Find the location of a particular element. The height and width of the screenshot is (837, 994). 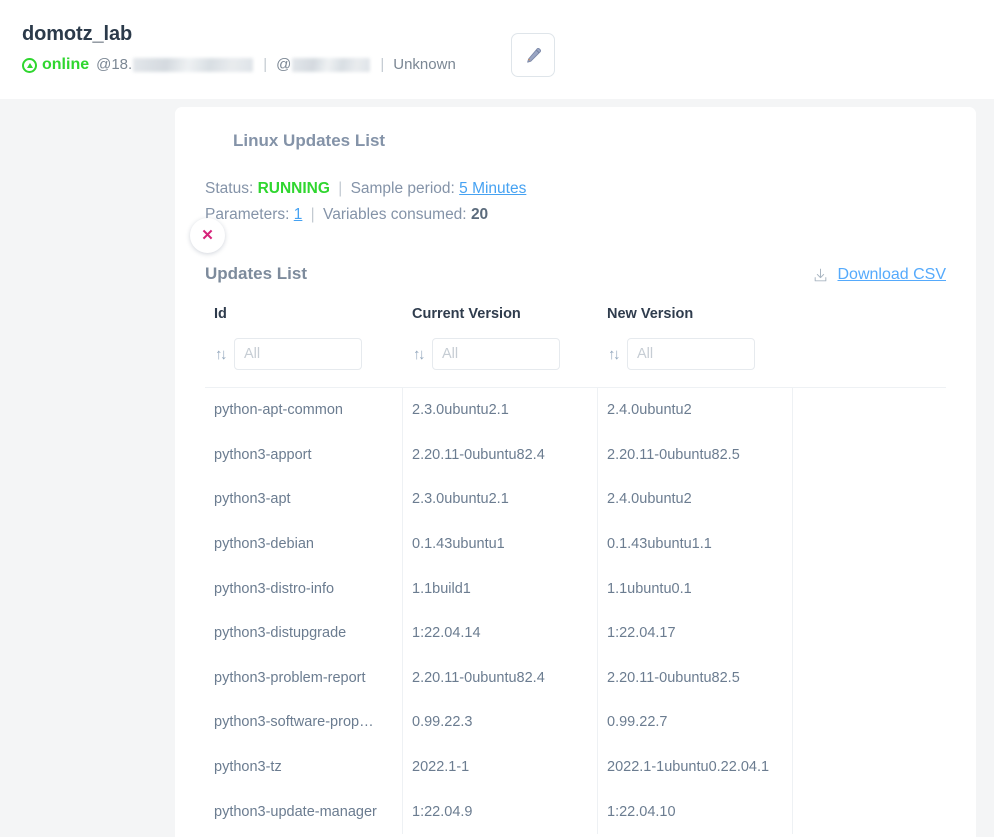

cell-id: python3-distupgrade is located at coordinates (304, 633).